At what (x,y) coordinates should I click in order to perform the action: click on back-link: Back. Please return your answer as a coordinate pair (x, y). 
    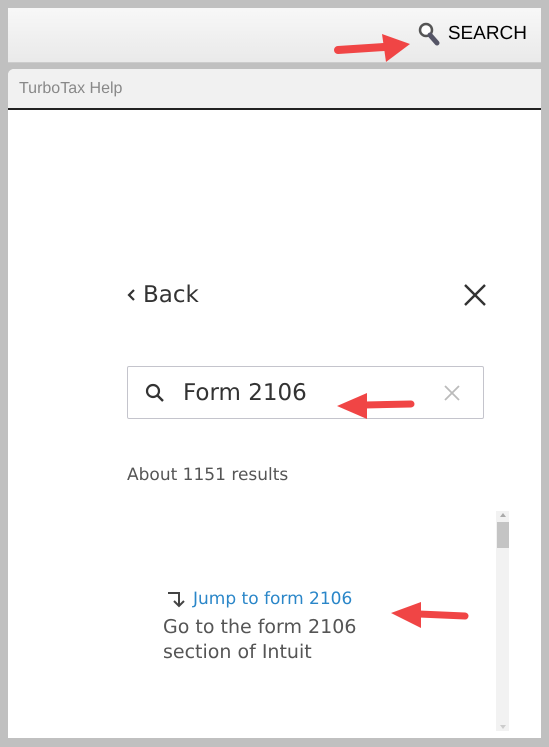
    Looking at the image, I should click on (163, 295).